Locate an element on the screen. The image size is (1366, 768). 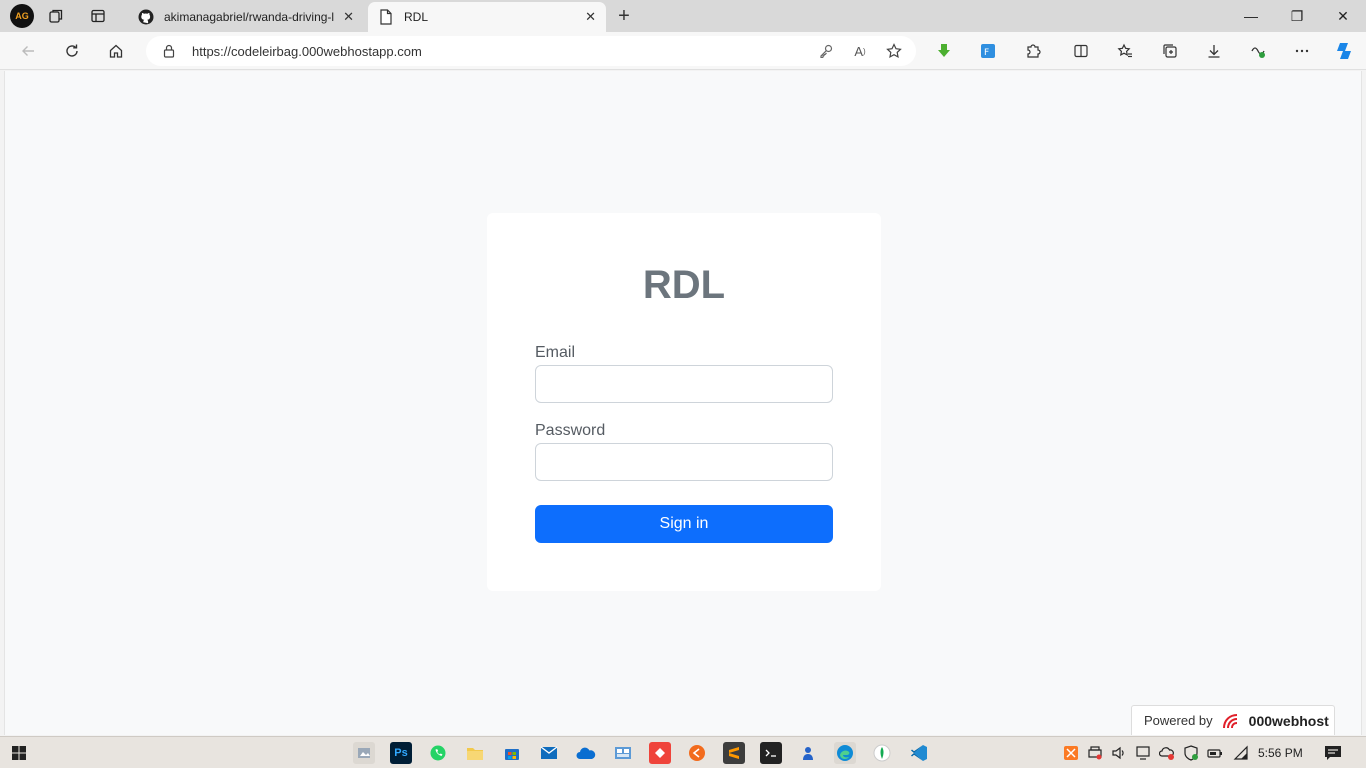
whatsapp-icon is located at coordinates (438, 753).